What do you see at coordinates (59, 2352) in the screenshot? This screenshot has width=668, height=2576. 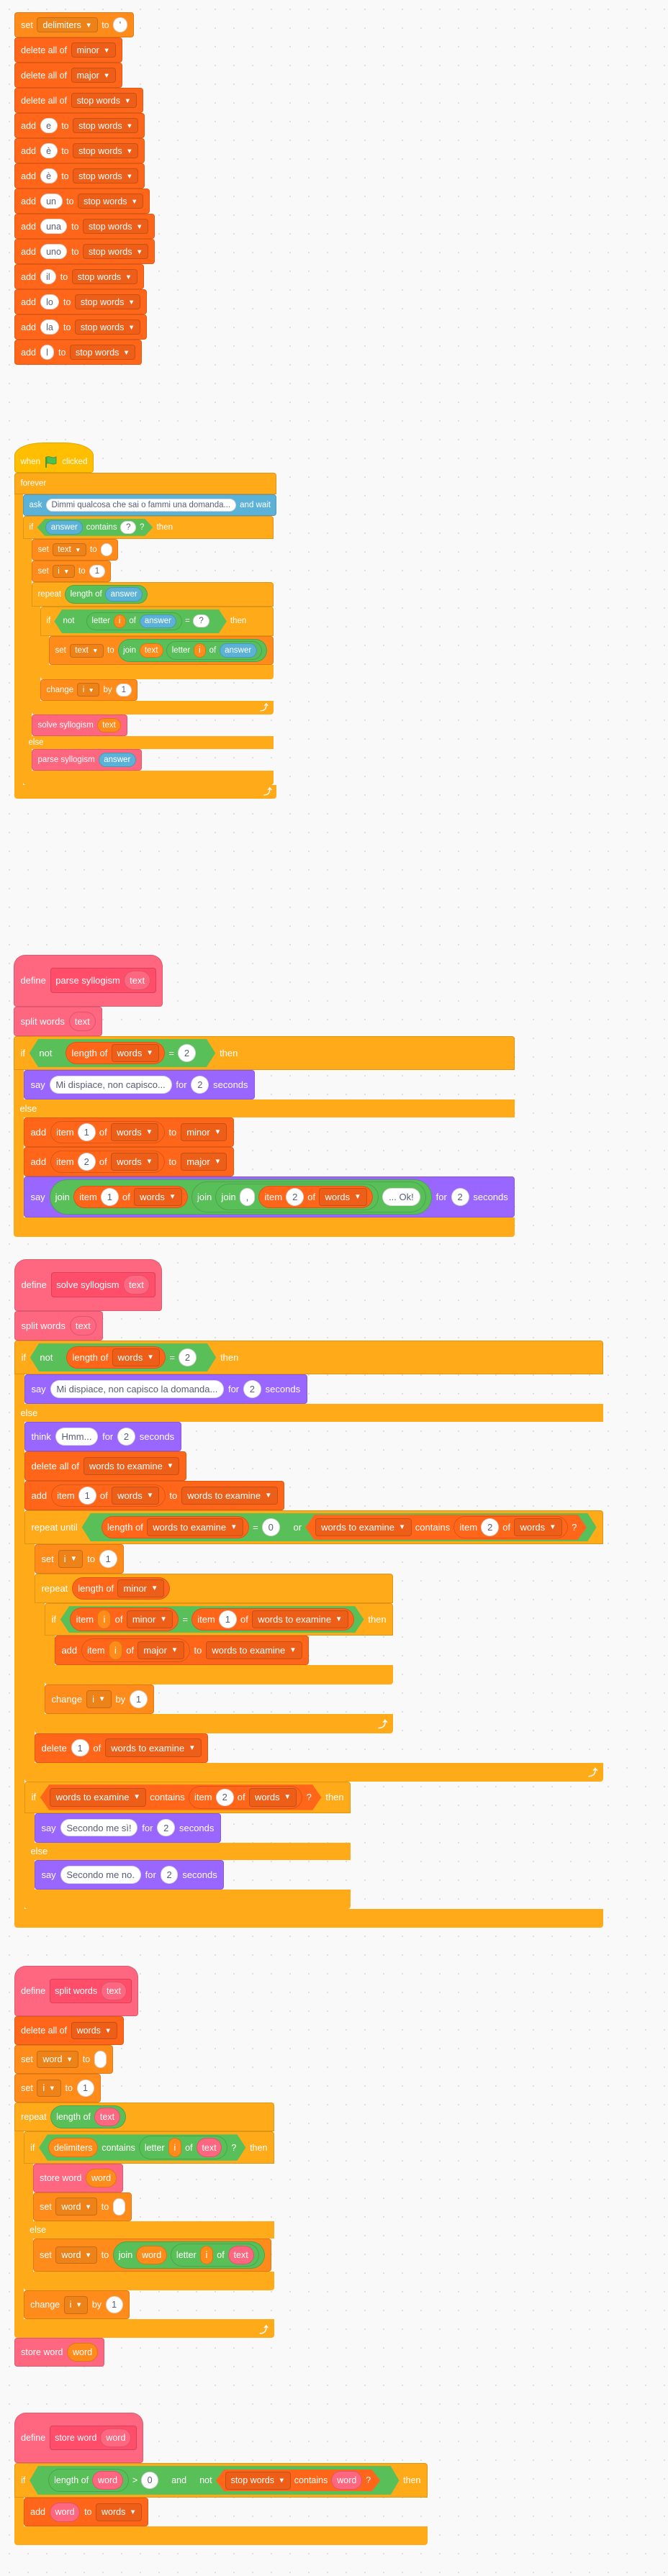 I see `store-word-block: store word word` at bounding box center [59, 2352].